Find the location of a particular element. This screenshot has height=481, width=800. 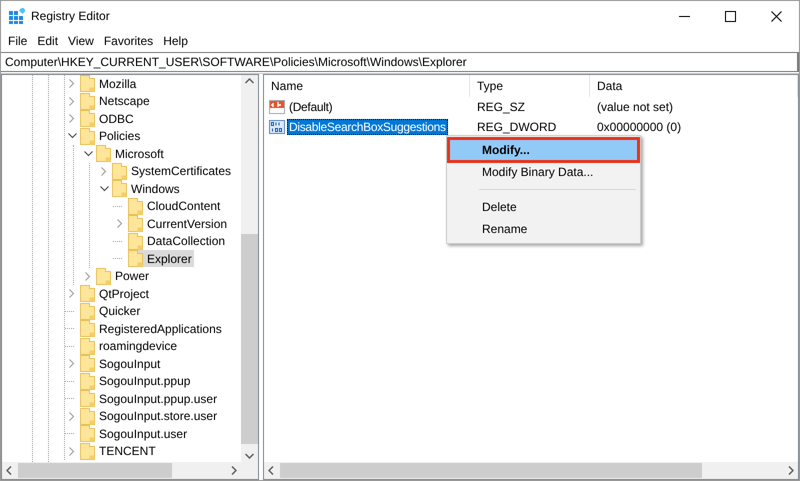

value-type: REG_DWORD is located at coordinates (517, 127).